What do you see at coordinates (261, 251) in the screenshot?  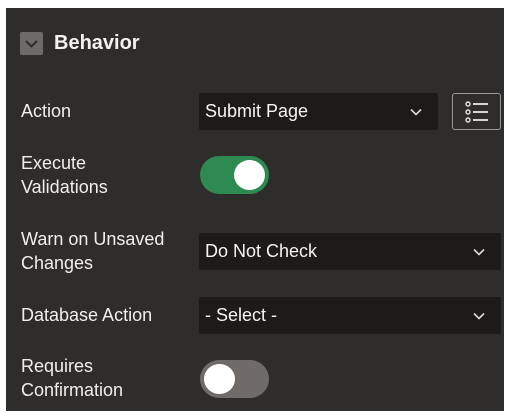 I see `warn-unsaved-select-value: Do Not Check` at bounding box center [261, 251].